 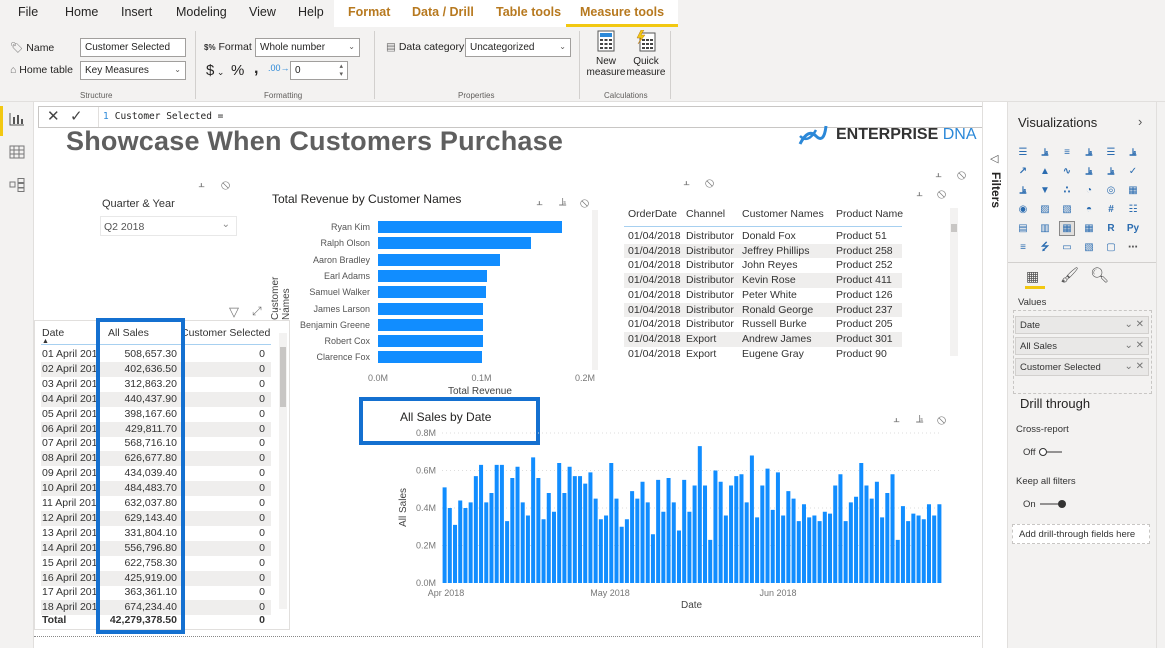 I want to click on map-visual-icon: ◉, so click(x=1023, y=209).